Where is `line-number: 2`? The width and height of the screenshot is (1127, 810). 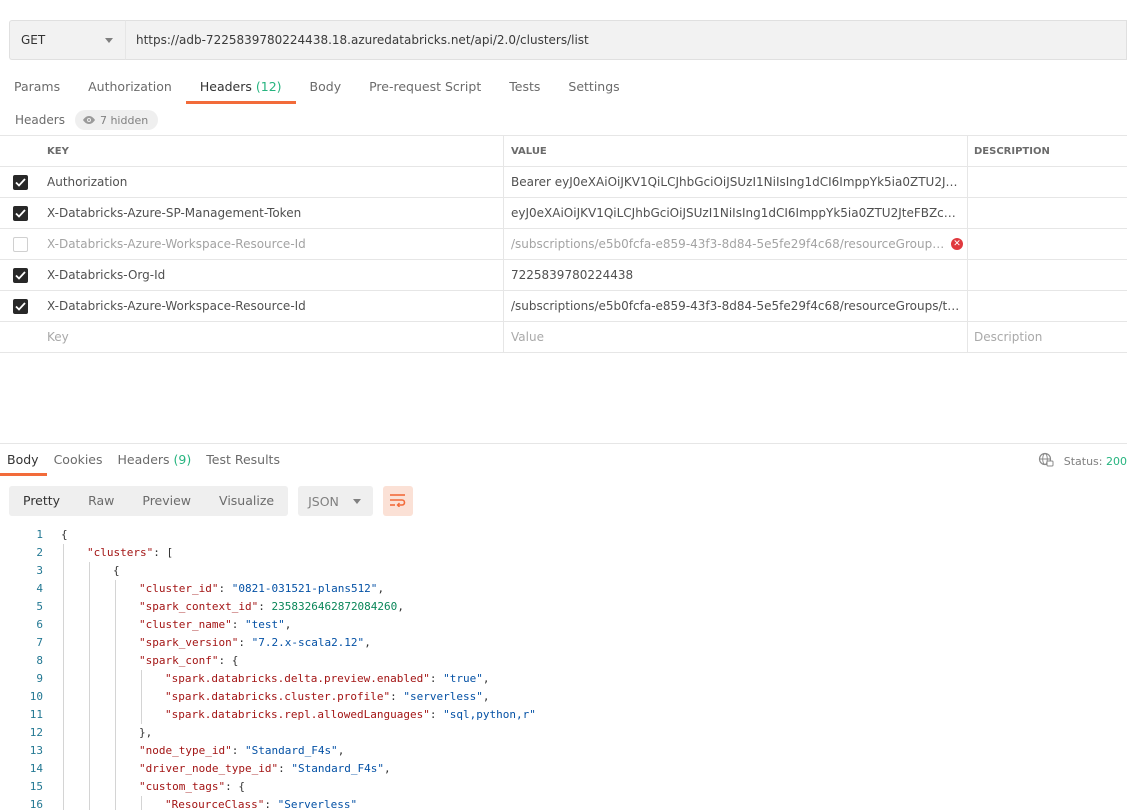
line-number: 2 is located at coordinates (39, 552).